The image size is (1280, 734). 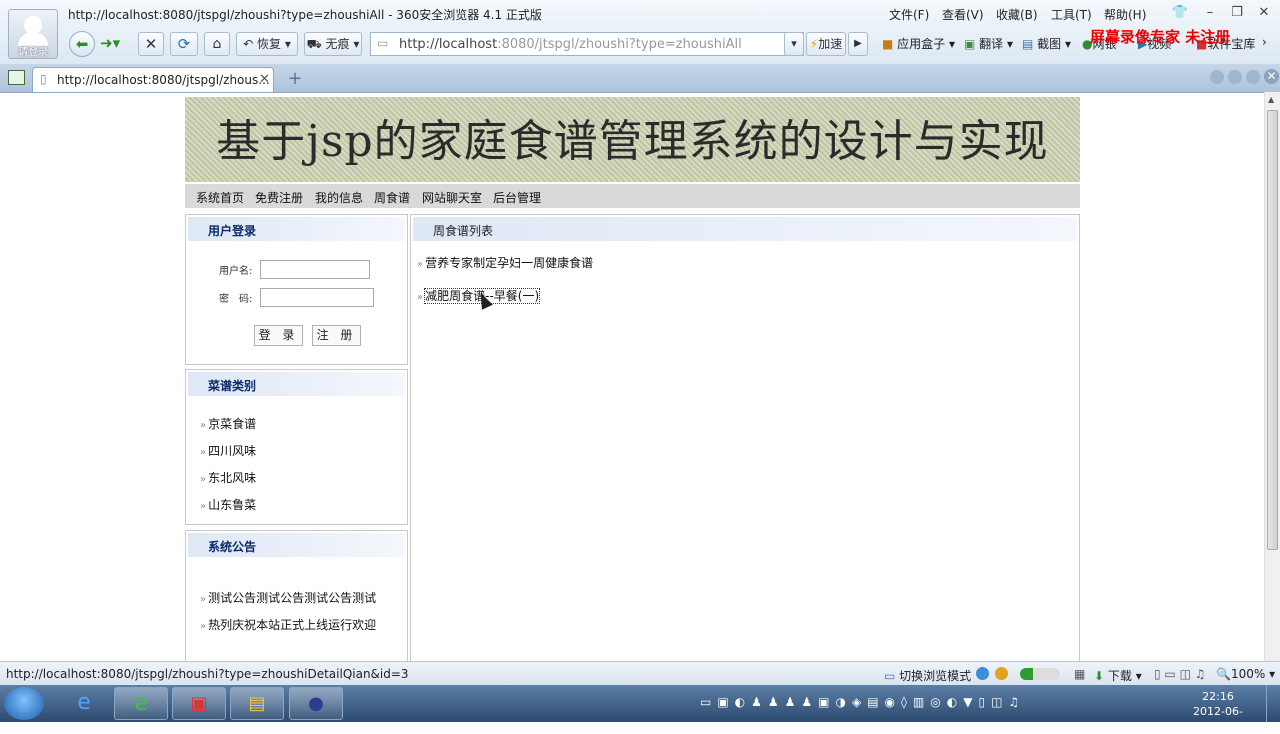 I want to click on maximize-icon: ❐, so click(x=1237, y=13).